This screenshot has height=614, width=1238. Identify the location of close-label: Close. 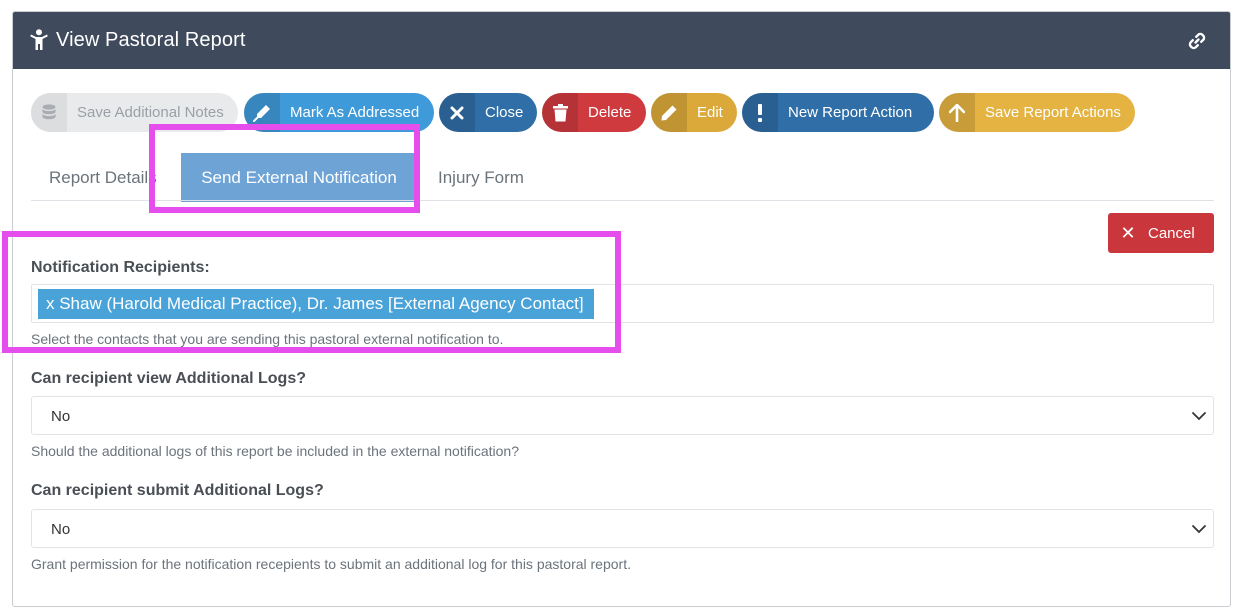
(504, 112).